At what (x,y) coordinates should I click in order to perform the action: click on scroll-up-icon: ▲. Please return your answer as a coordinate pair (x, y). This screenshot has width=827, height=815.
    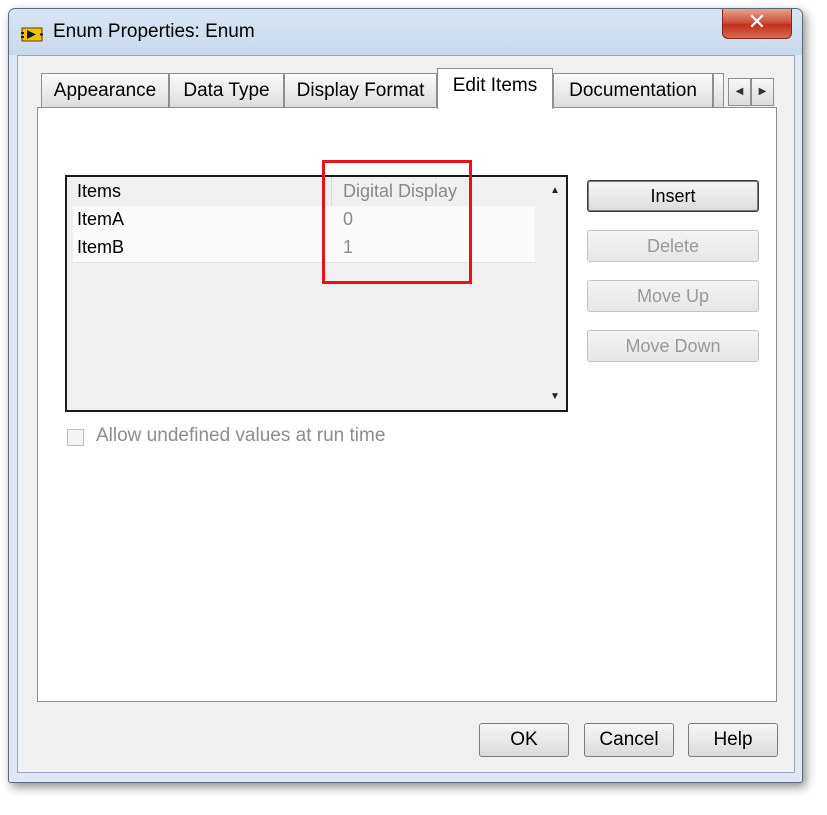
    Looking at the image, I should click on (555, 191).